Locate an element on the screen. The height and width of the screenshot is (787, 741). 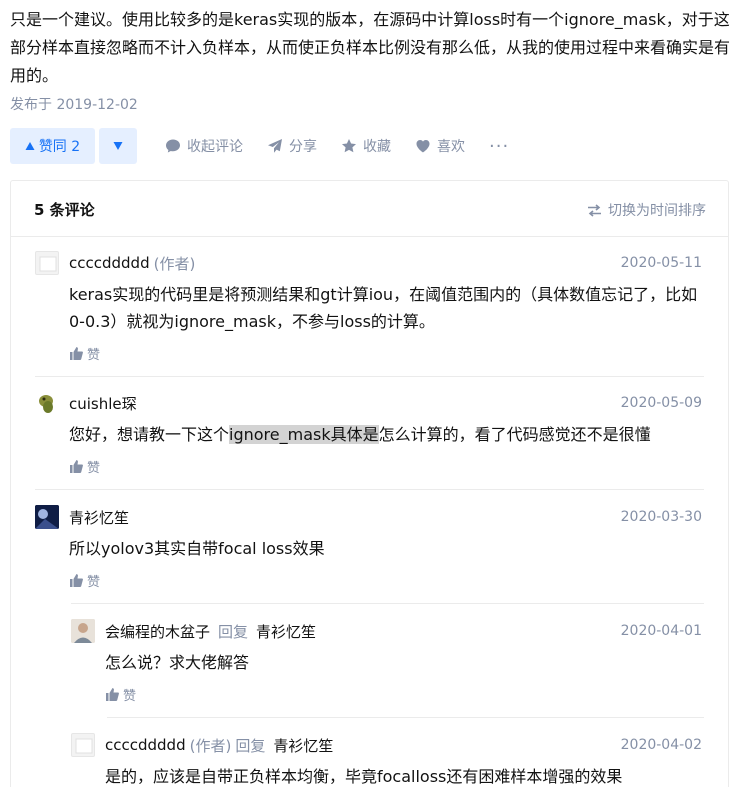
collapse-comments-label: 收起评论 is located at coordinates (215, 147).